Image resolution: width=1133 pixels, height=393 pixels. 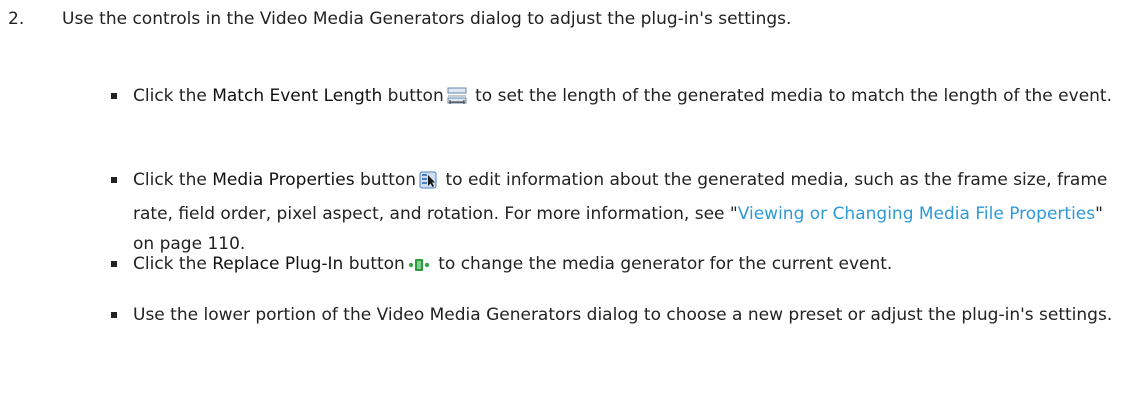 I want to click on replace-plug-in-icon, so click(x=419, y=268).